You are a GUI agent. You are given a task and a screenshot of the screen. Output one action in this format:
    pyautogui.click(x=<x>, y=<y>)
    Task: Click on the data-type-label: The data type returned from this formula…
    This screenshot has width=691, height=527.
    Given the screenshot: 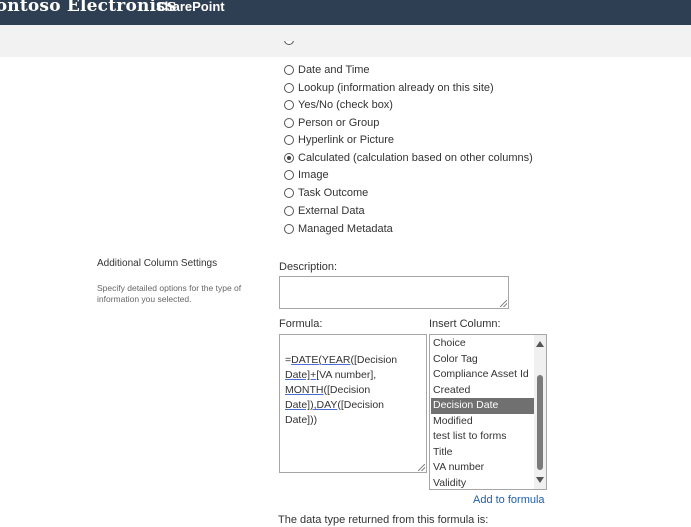 What is the action you would take?
    pyautogui.click(x=383, y=520)
    